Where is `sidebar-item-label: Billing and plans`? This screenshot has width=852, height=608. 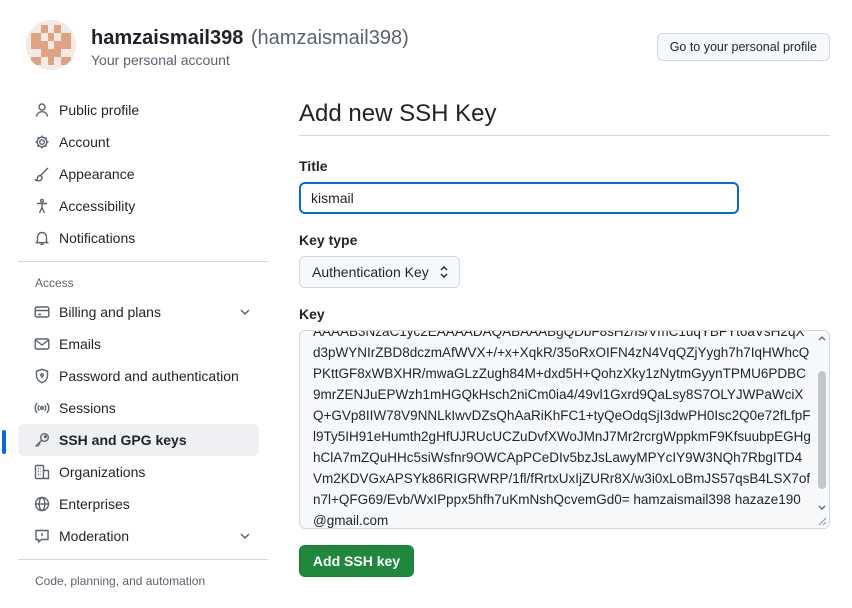 sidebar-item-label: Billing and plans is located at coordinates (110, 312).